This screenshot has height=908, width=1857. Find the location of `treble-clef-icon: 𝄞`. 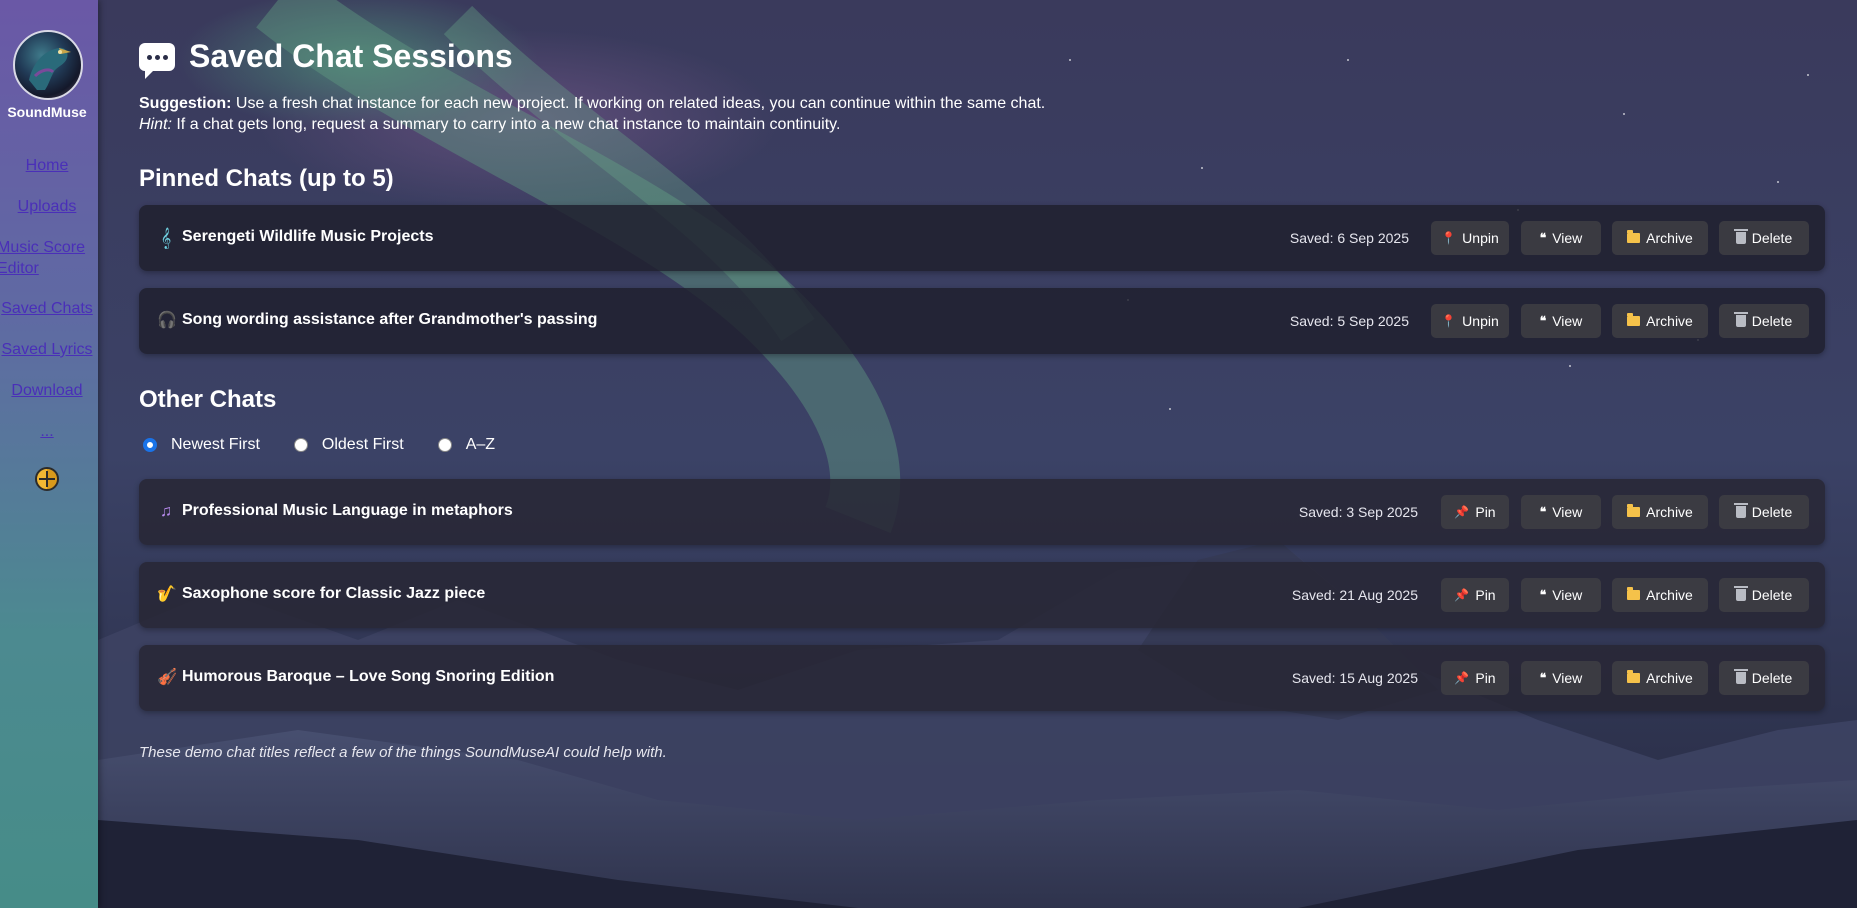

treble-clef-icon: 𝄞 is located at coordinates (166, 238).